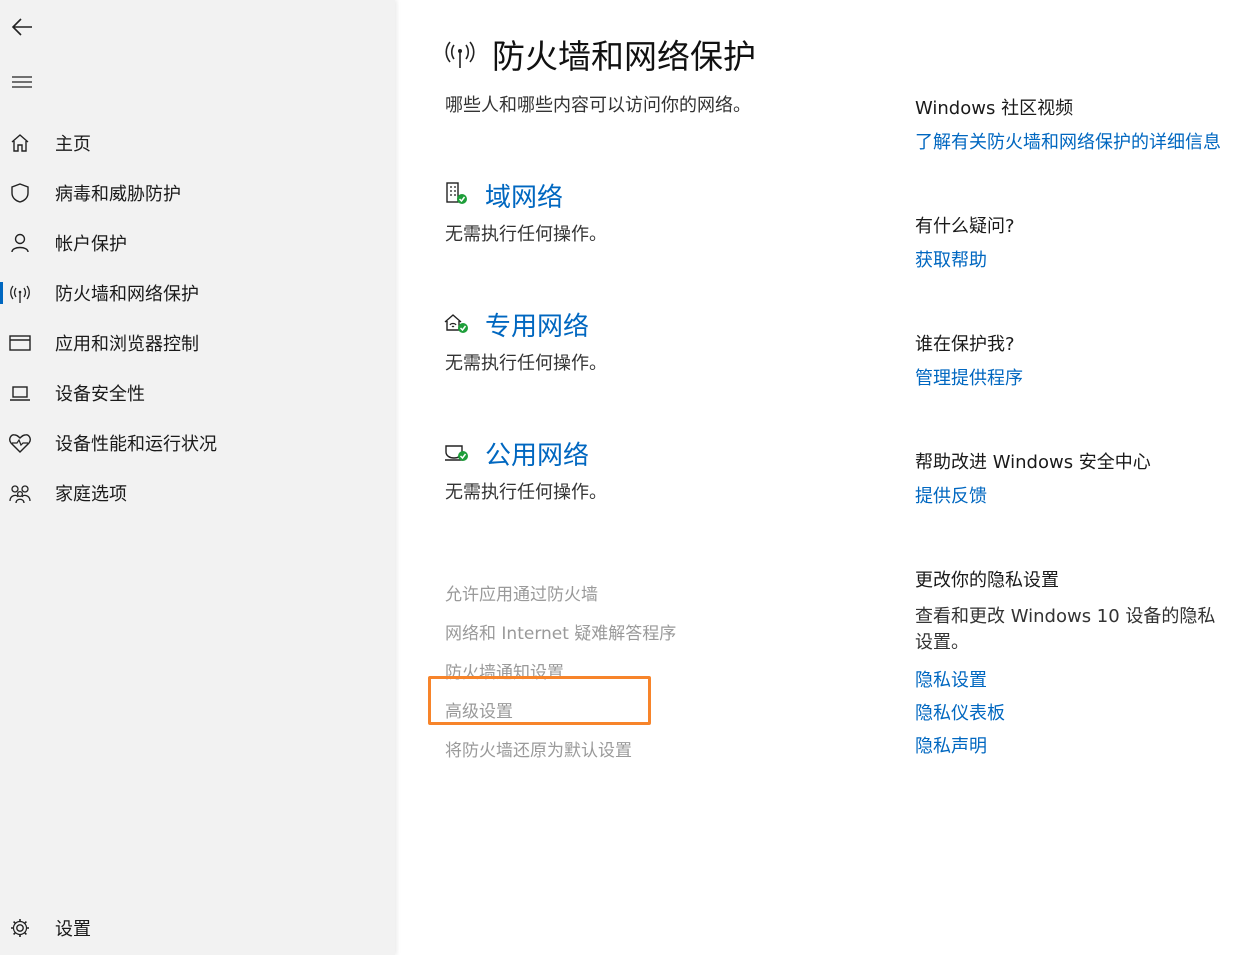 The height and width of the screenshot is (955, 1246). I want to click on hamburger-icon, so click(22, 82).